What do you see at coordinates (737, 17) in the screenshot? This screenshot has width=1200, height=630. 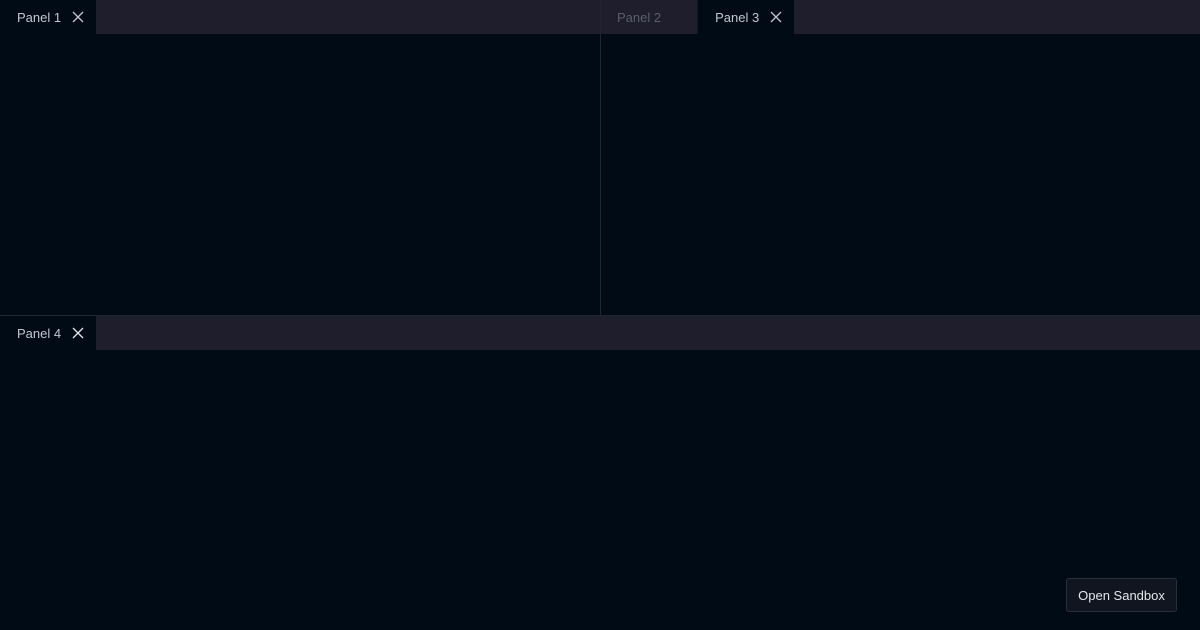 I see `tab-label: Panel 3` at bounding box center [737, 17].